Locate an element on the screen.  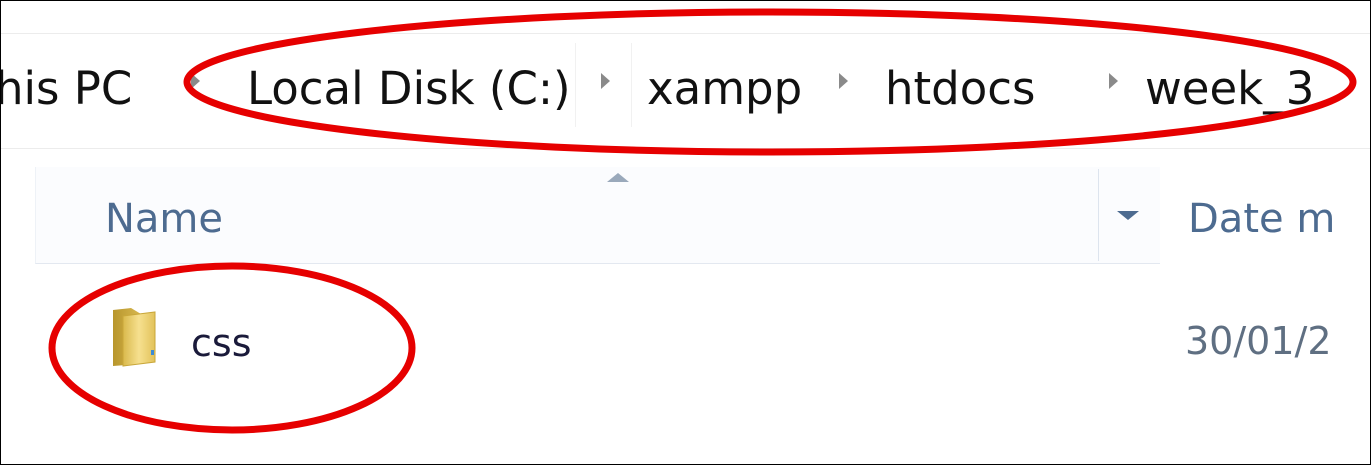
column-filter-dropdown-icon is located at coordinates (1128, 215).